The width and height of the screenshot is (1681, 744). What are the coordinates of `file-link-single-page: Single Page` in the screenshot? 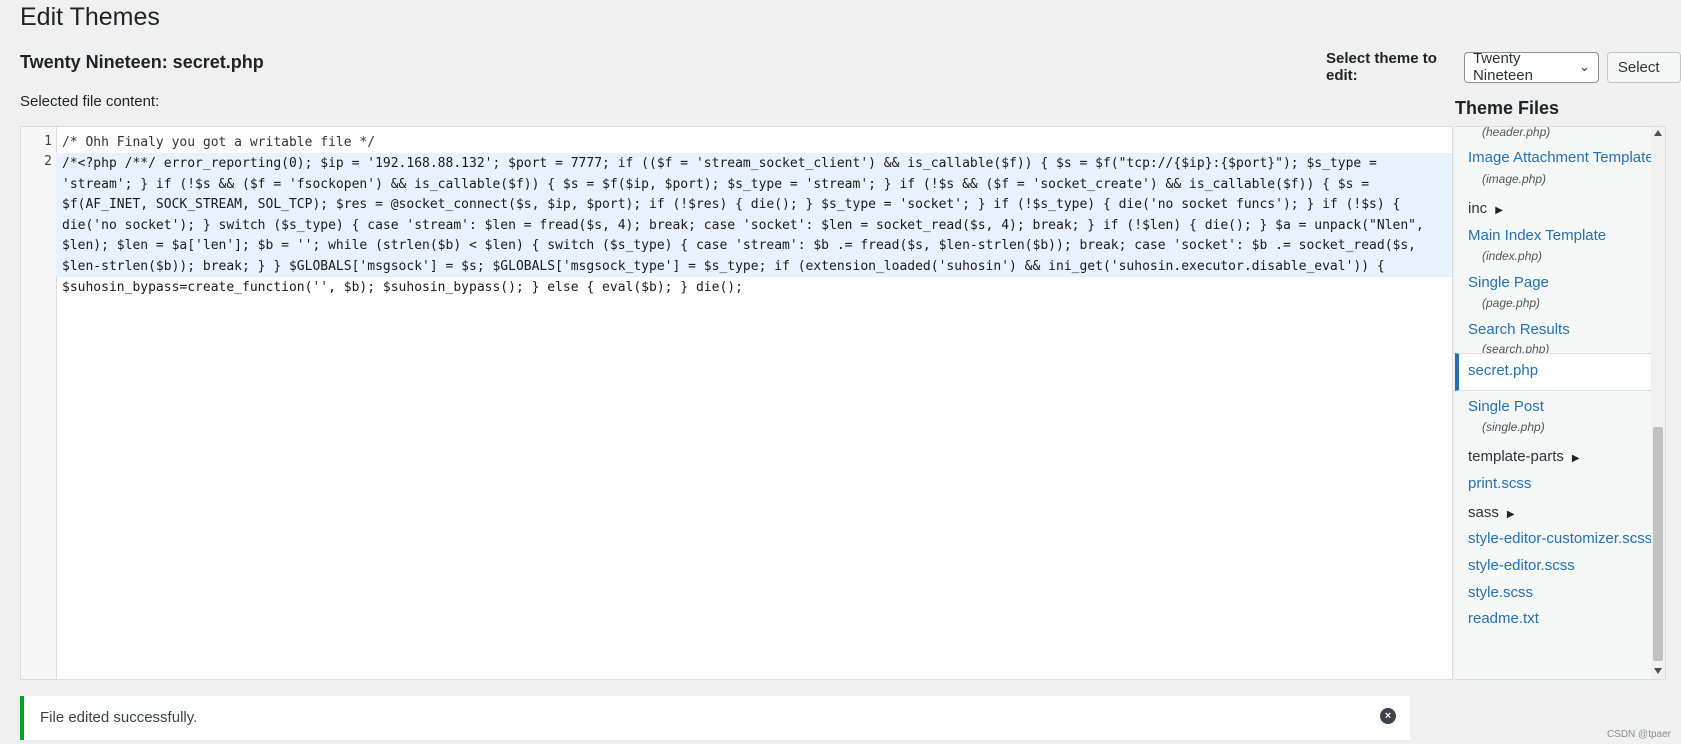 It's located at (1508, 282).